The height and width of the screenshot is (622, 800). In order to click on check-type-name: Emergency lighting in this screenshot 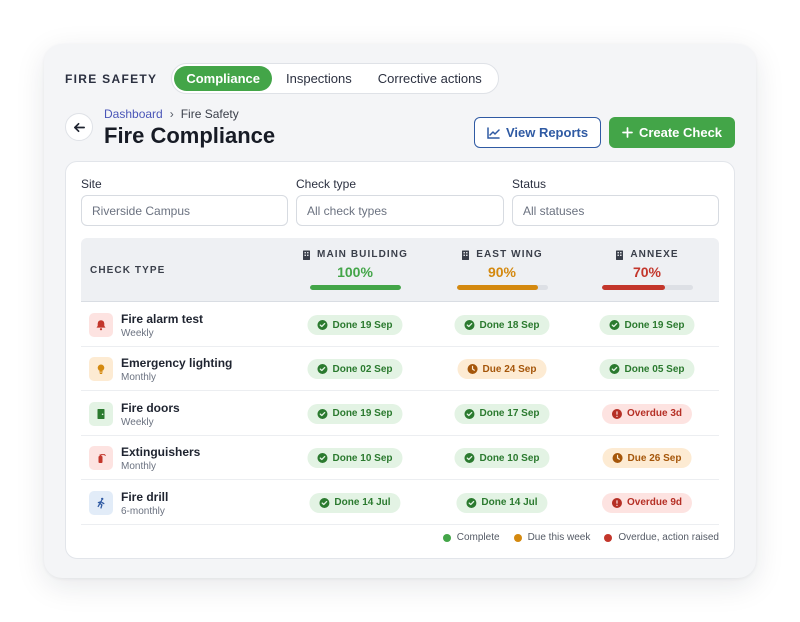, I will do `click(177, 363)`.